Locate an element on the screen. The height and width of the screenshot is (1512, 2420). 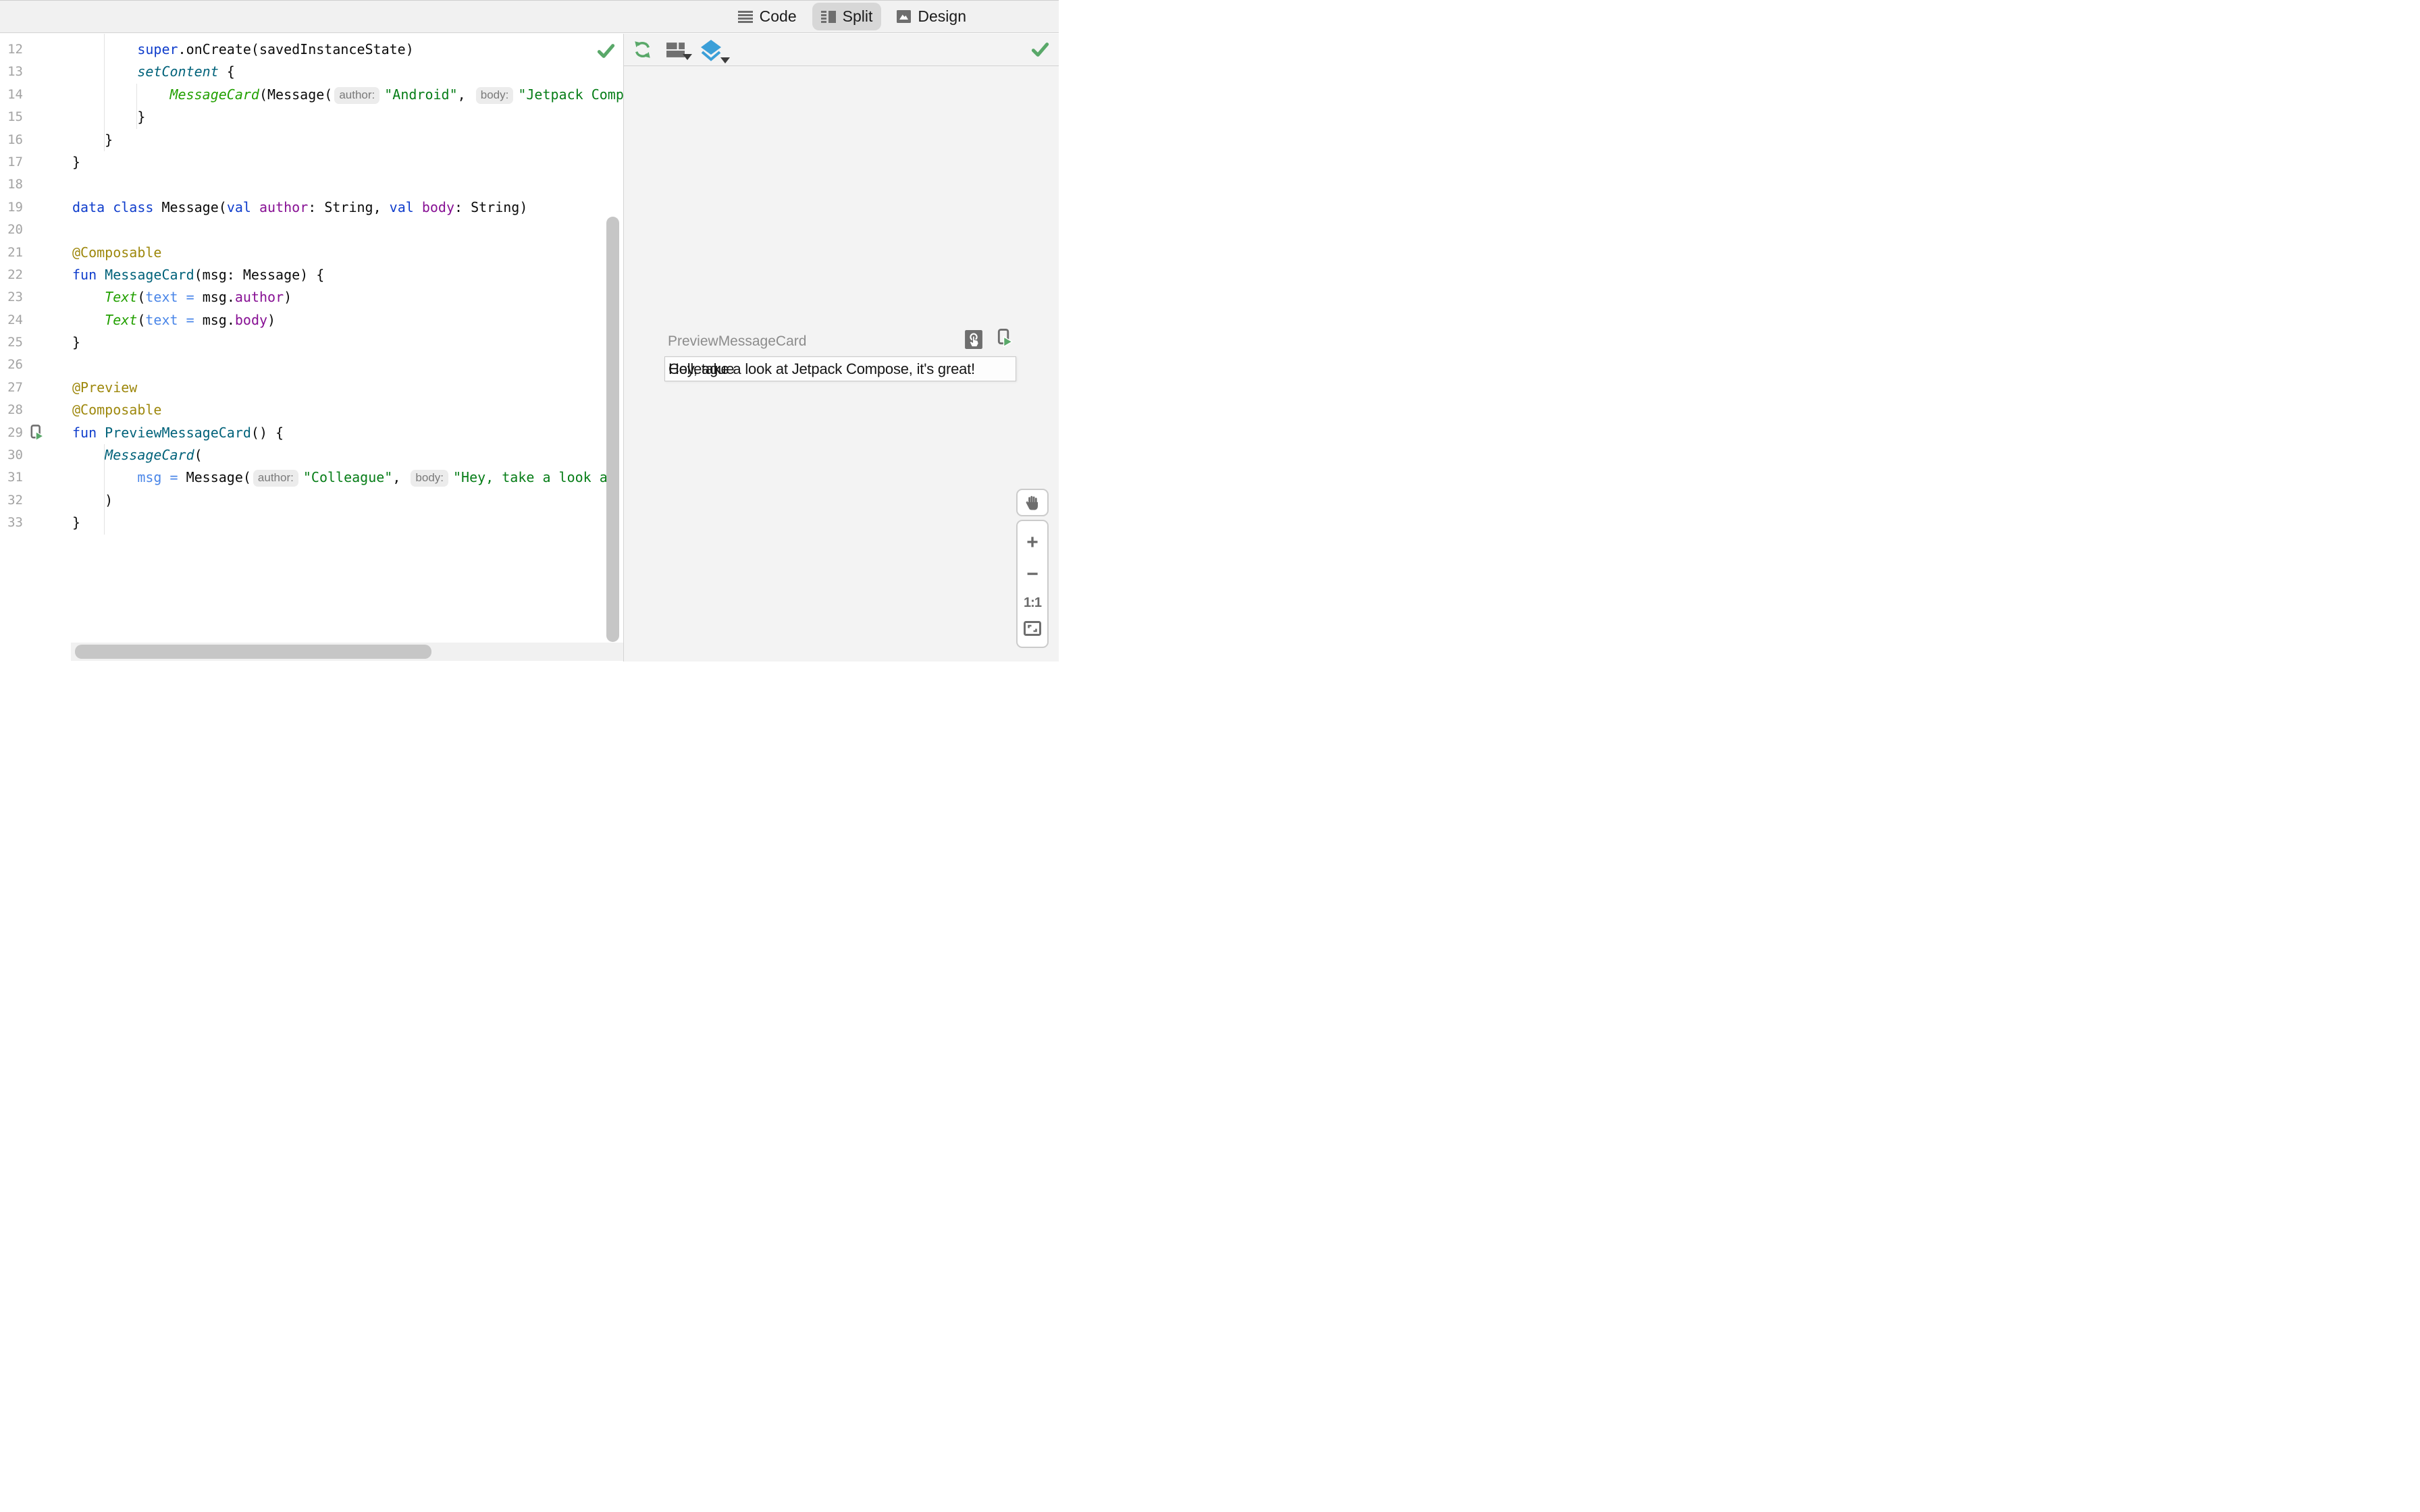
code-line: 30 MessageCard( is located at coordinates (311, 455).